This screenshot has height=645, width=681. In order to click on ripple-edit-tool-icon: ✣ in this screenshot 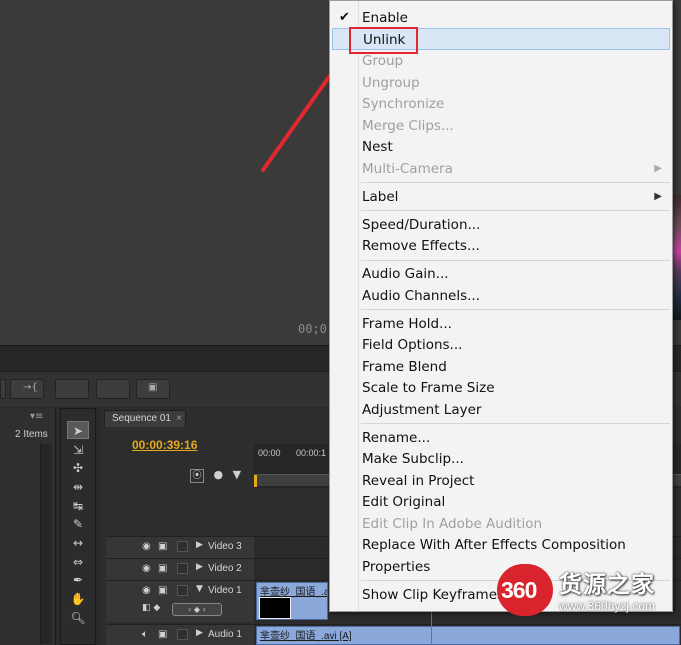, I will do `click(78, 468)`.